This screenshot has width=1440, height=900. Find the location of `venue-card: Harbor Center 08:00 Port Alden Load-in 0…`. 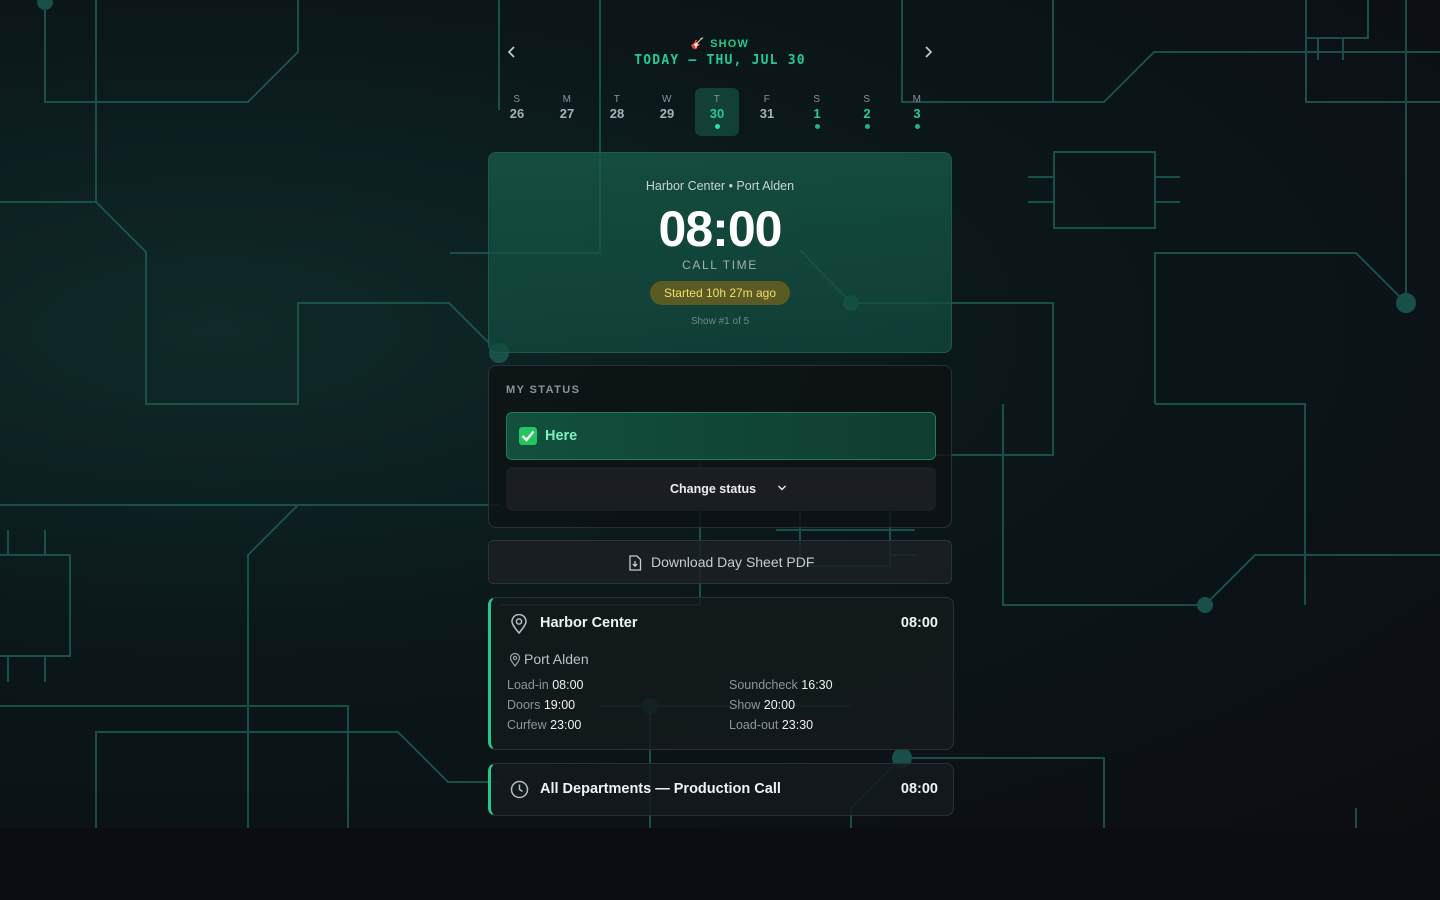

venue-card: Harbor Center 08:00 Port Alden Load-in 0… is located at coordinates (721, 673).